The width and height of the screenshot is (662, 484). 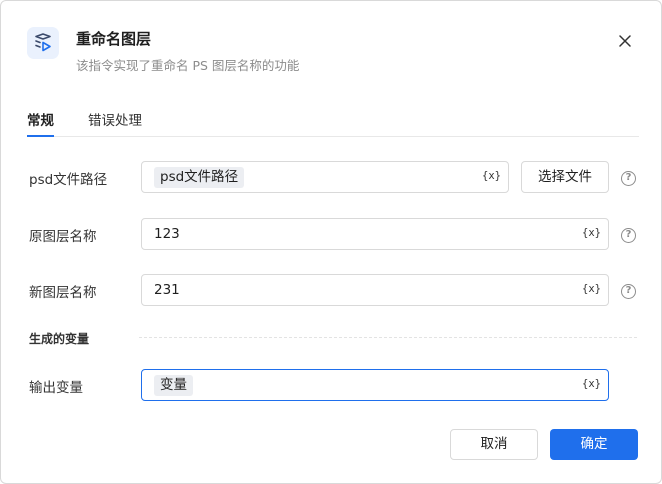 What do you see at coordinates (68, 180) in the screenshot?
I see `psd-path-label: psd文件路径` at bounding box center [68, 180].